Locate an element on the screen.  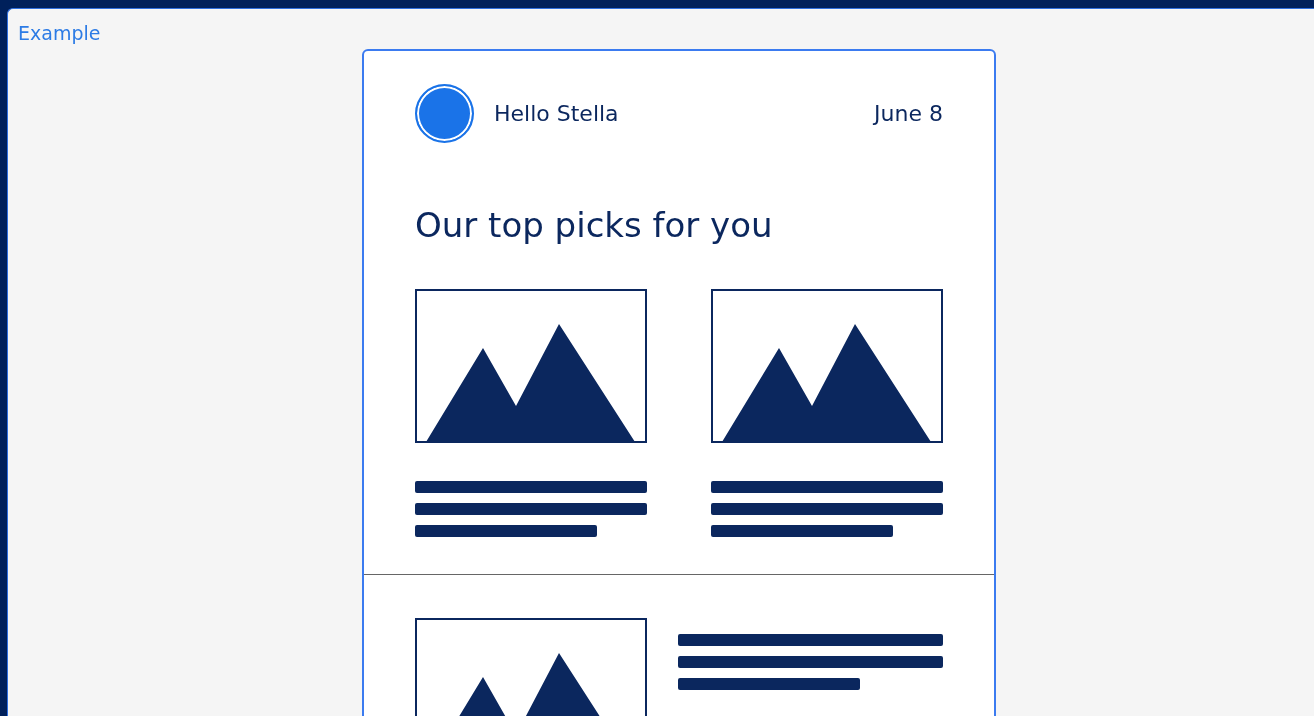
greeting-text: Hello Stella is located at coordinates (557, 113).